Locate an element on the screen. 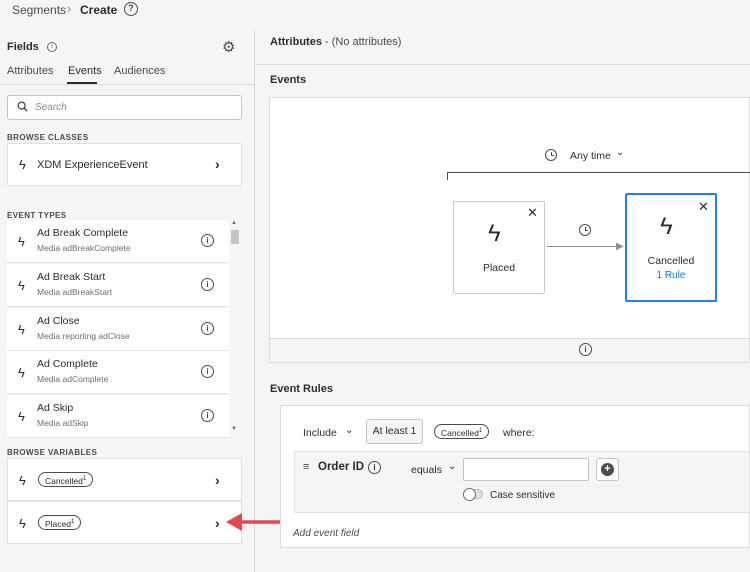 This screenshot has height=572, width=750. node-rule-link: 1 Rule is located at coordinates (671, 275).